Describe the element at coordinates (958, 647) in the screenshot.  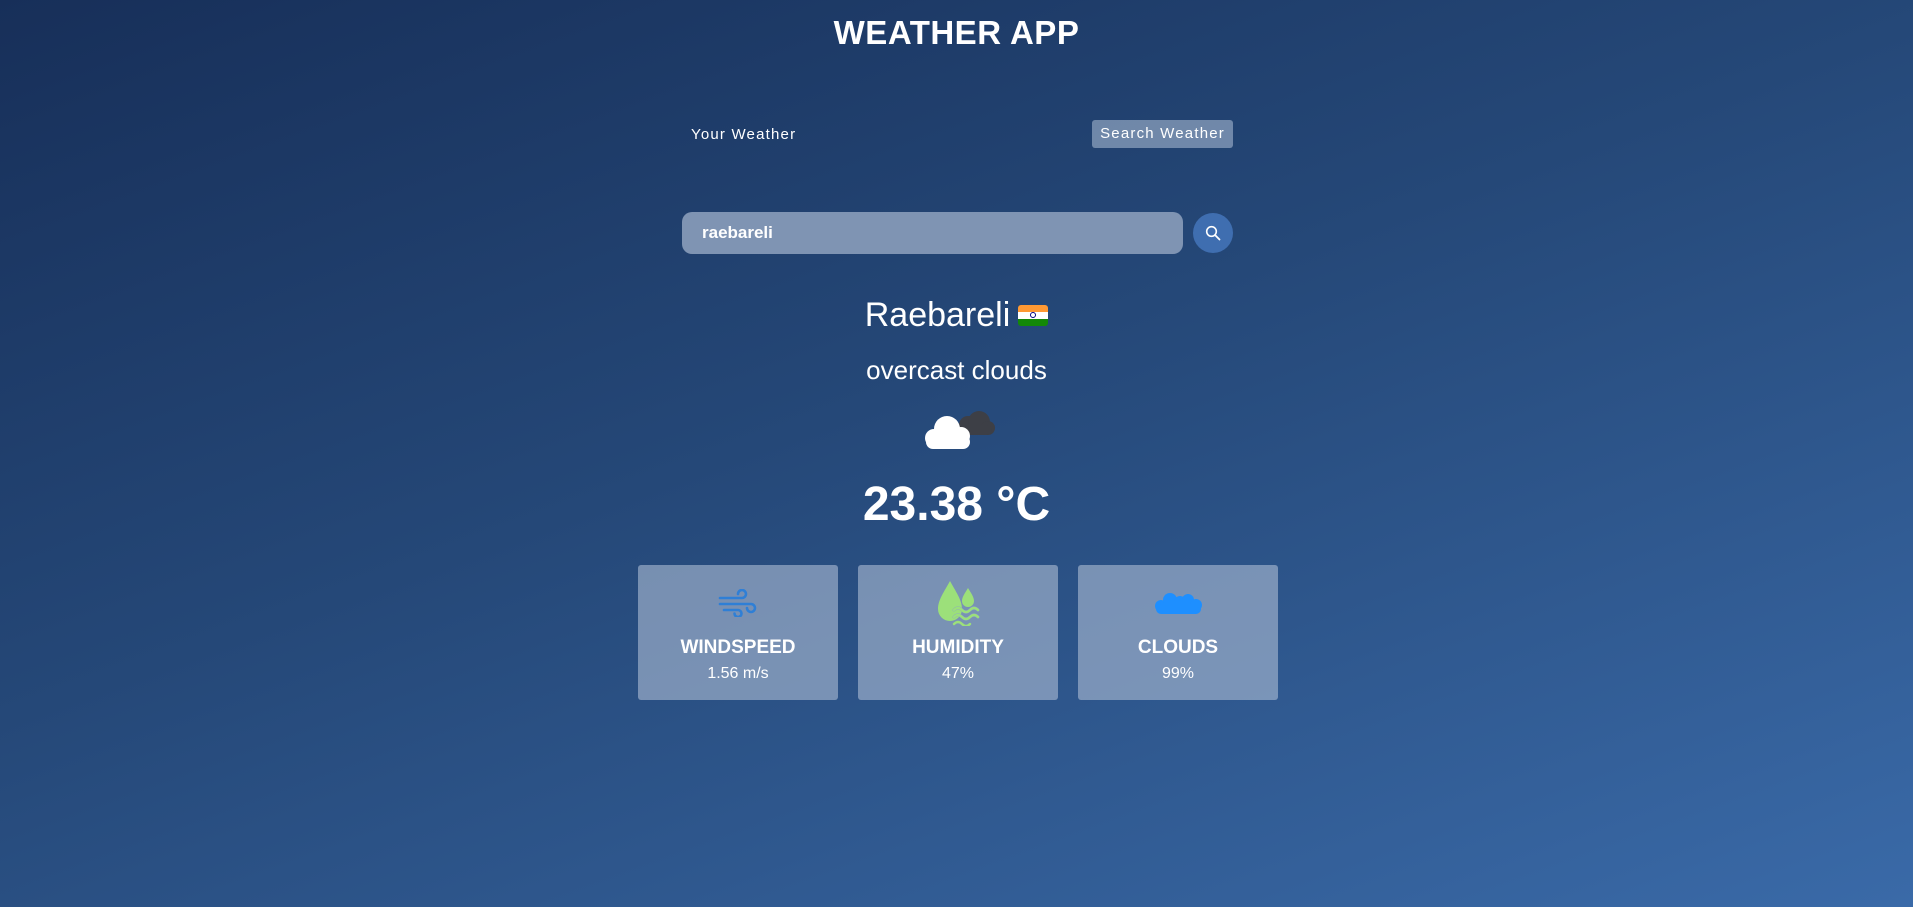
I see `humidity-label: HUMIDITY` at that location.